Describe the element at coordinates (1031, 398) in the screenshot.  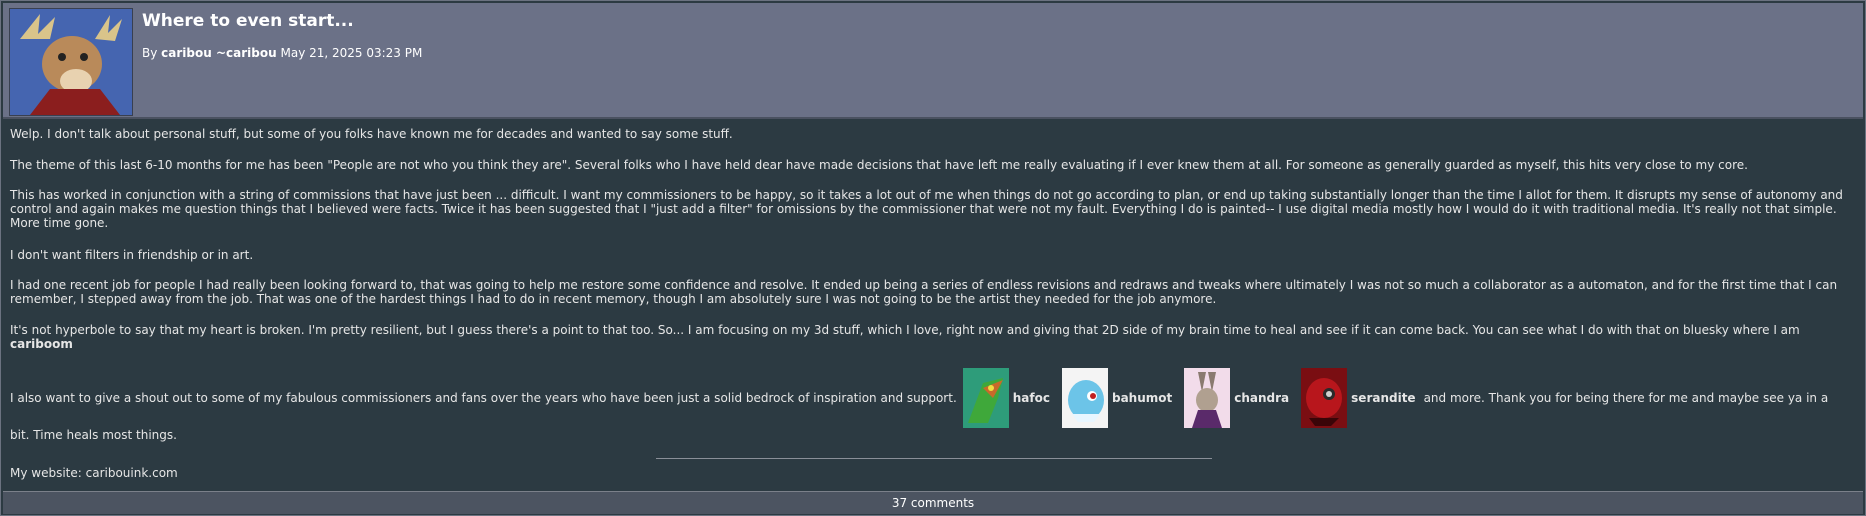
I see `user-link-hafoc: hafoc` at that location.